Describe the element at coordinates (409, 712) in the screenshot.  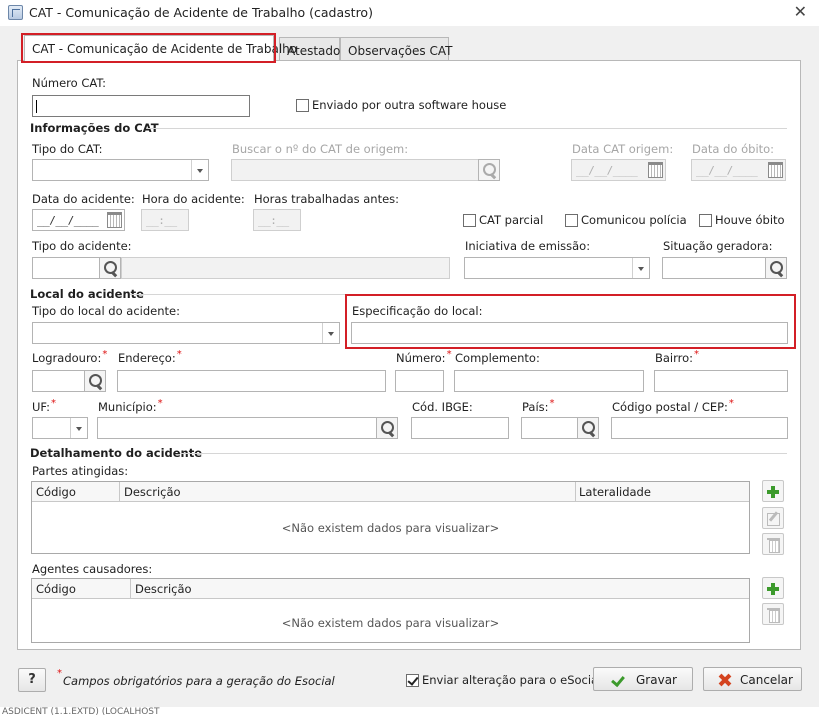
I see `status-bar: ASDICENT (1.1.EXTD) (LOCALHOST` at that location.